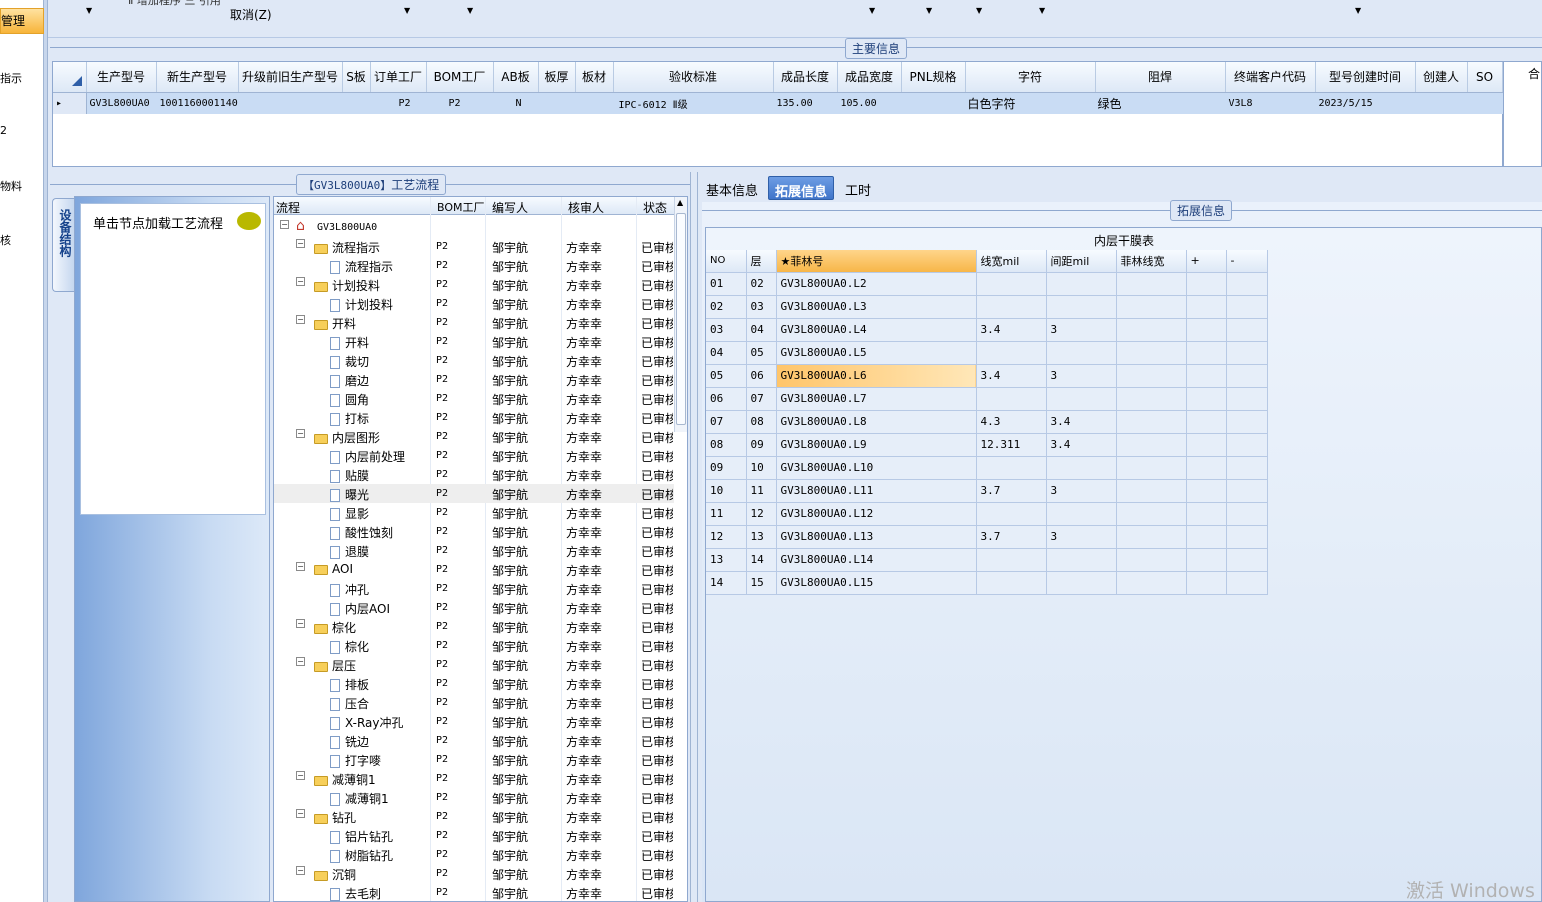 The width and height of the screenshot is (1542, 902). Describe the element at coordinates (22, 130) in the screenshot. I see `nav-item: 2` at that location.